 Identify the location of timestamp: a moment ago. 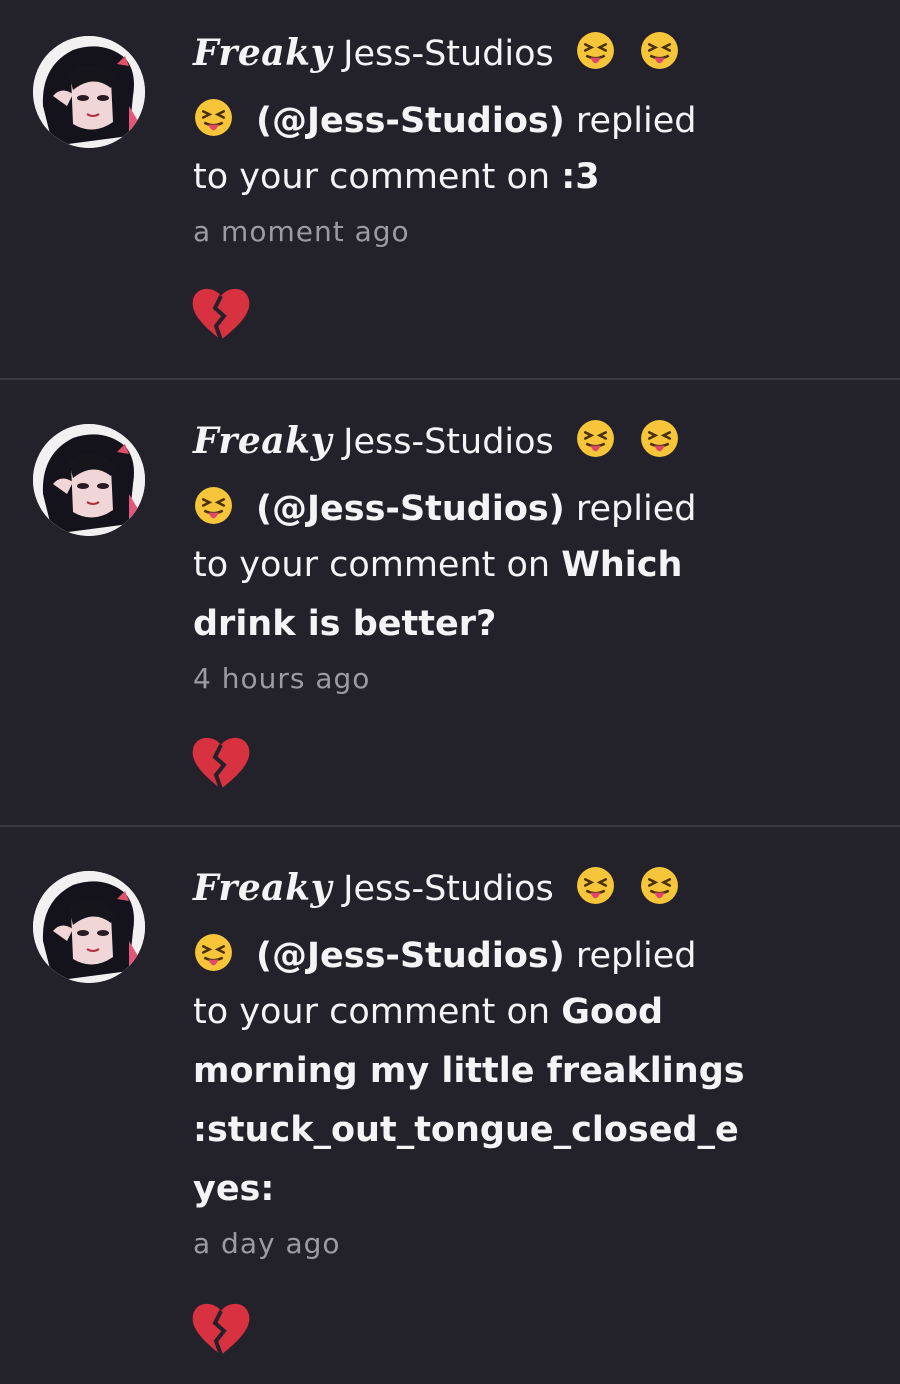
(301, 231).